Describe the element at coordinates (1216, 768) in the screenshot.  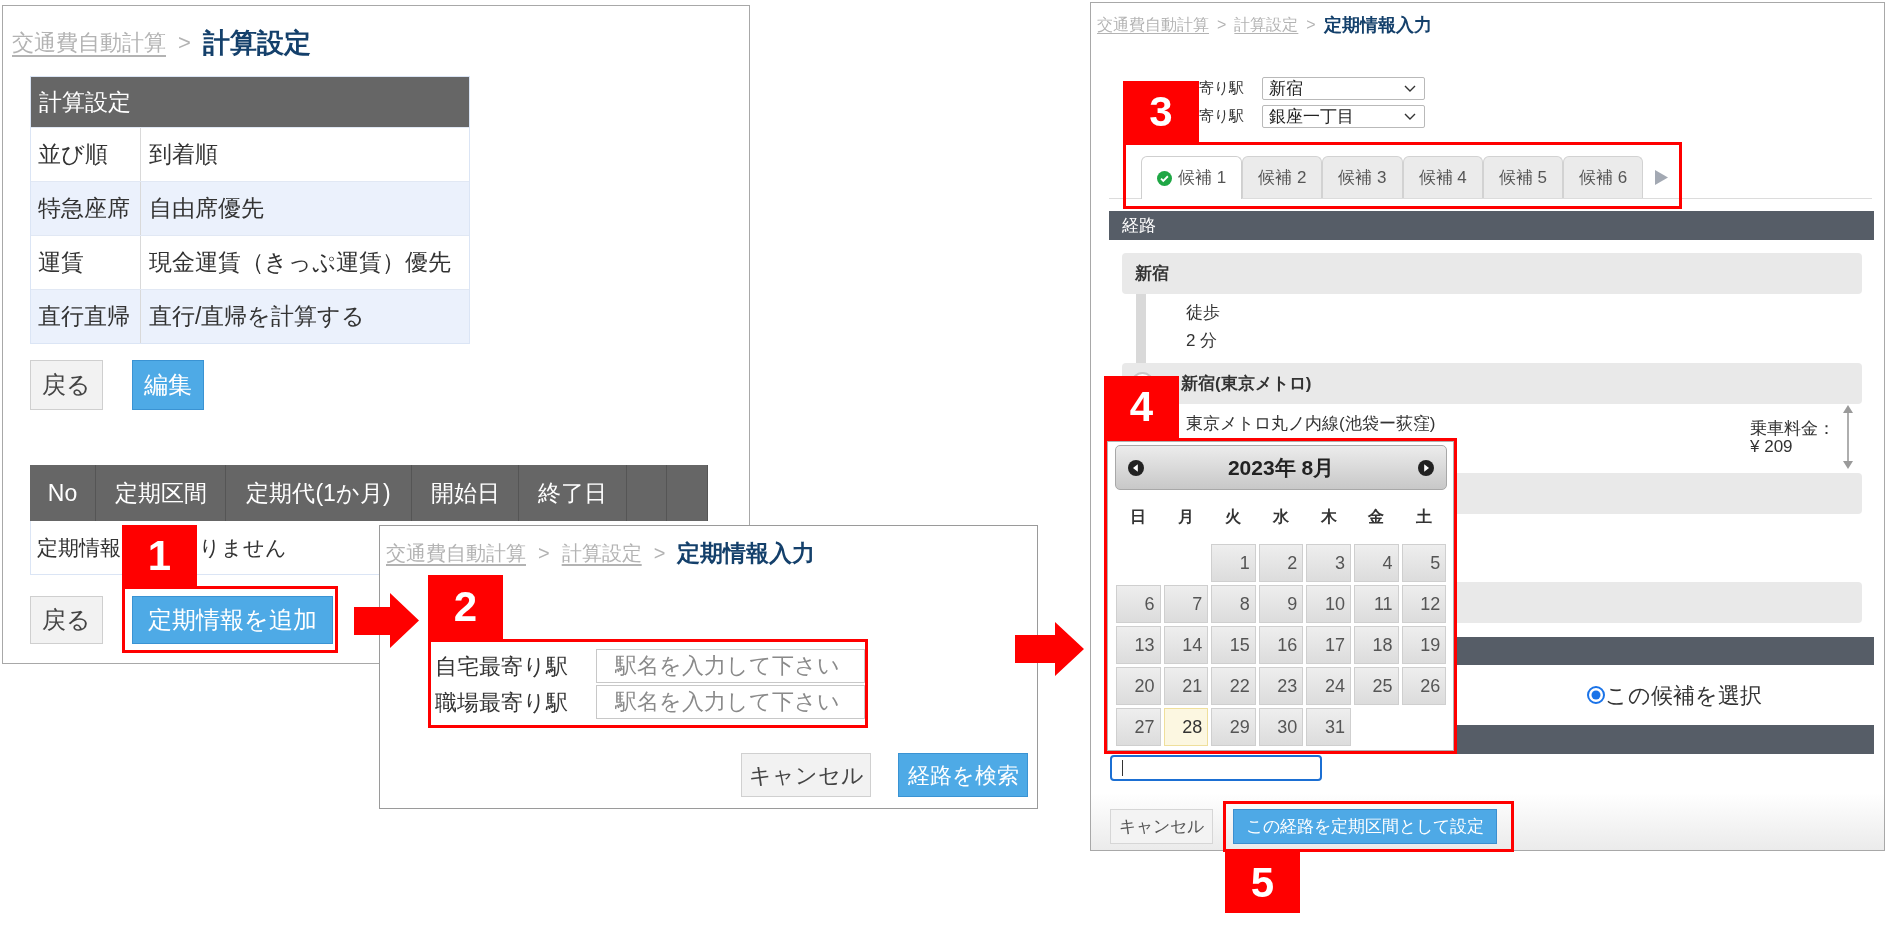
I see `date-input` at that location.